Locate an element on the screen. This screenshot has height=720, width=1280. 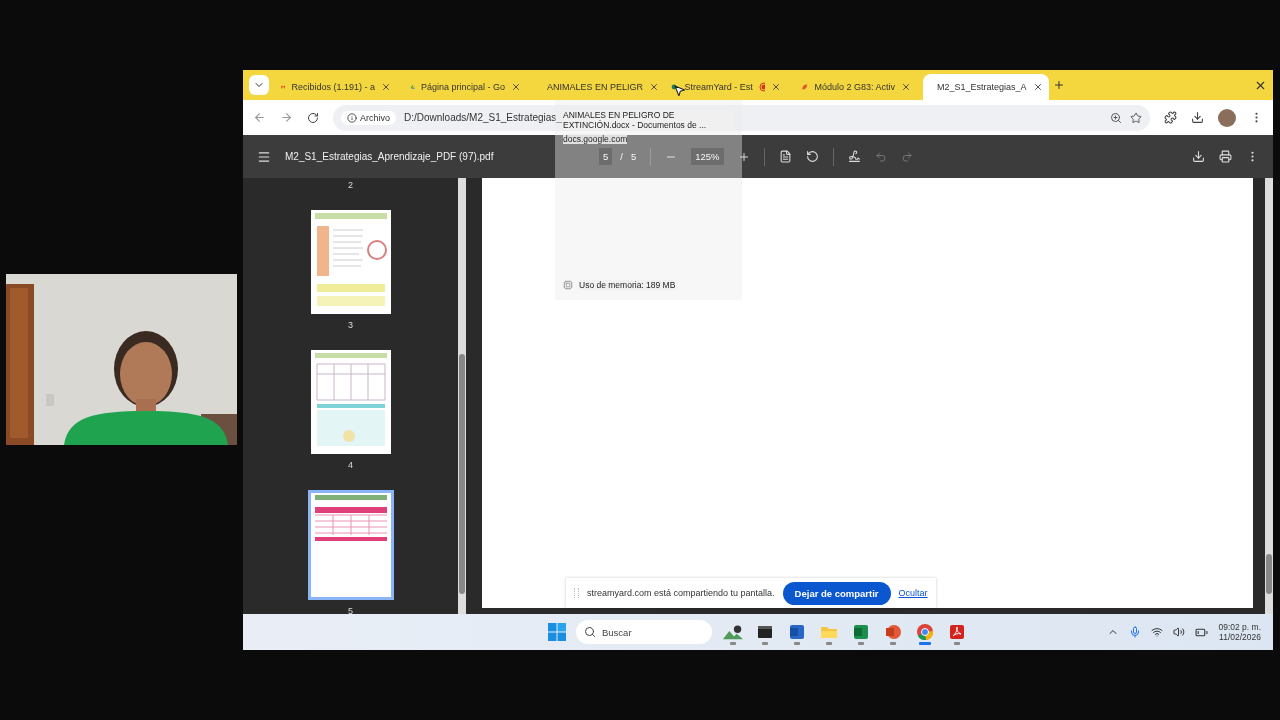
memory-icon is located at coordinates (568, 285).